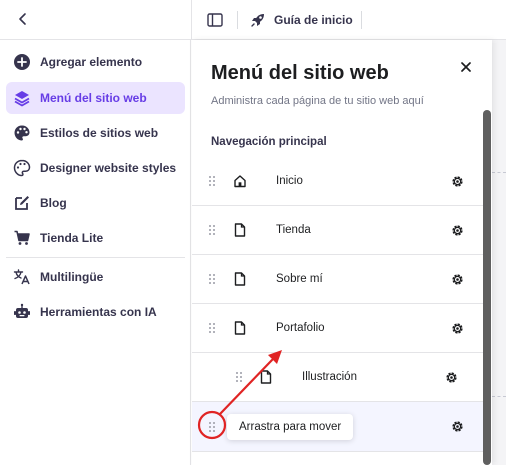  I want to click on cart-icon, so click(22, 238).